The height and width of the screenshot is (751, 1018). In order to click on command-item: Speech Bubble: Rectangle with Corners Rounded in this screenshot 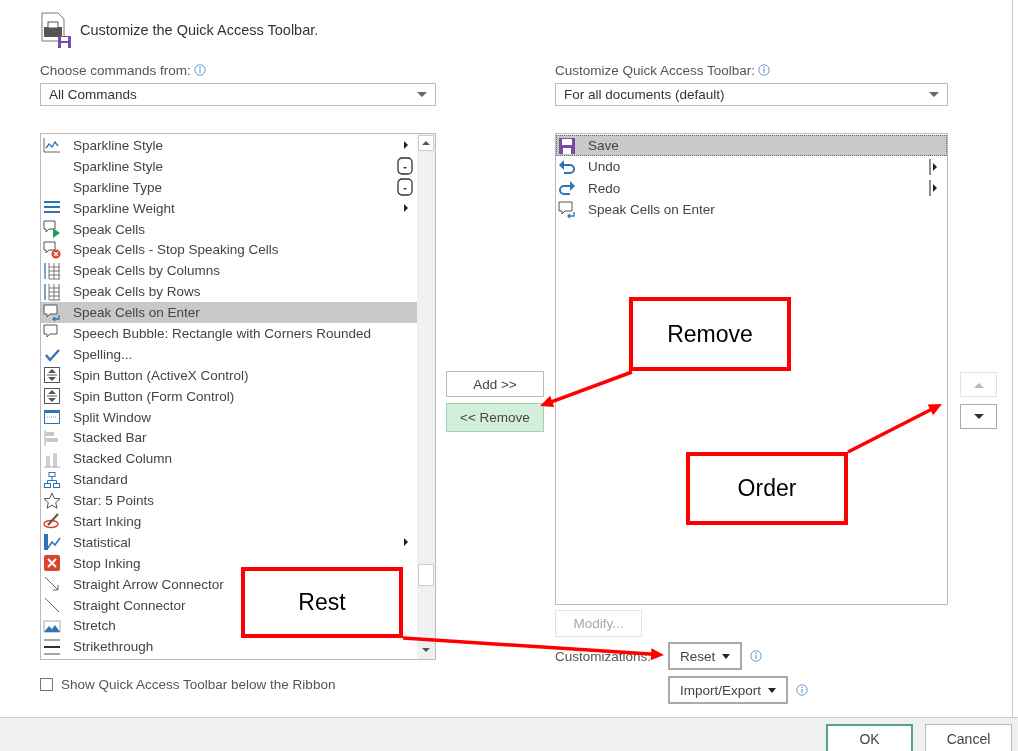, I will do `click(206, 333)`.